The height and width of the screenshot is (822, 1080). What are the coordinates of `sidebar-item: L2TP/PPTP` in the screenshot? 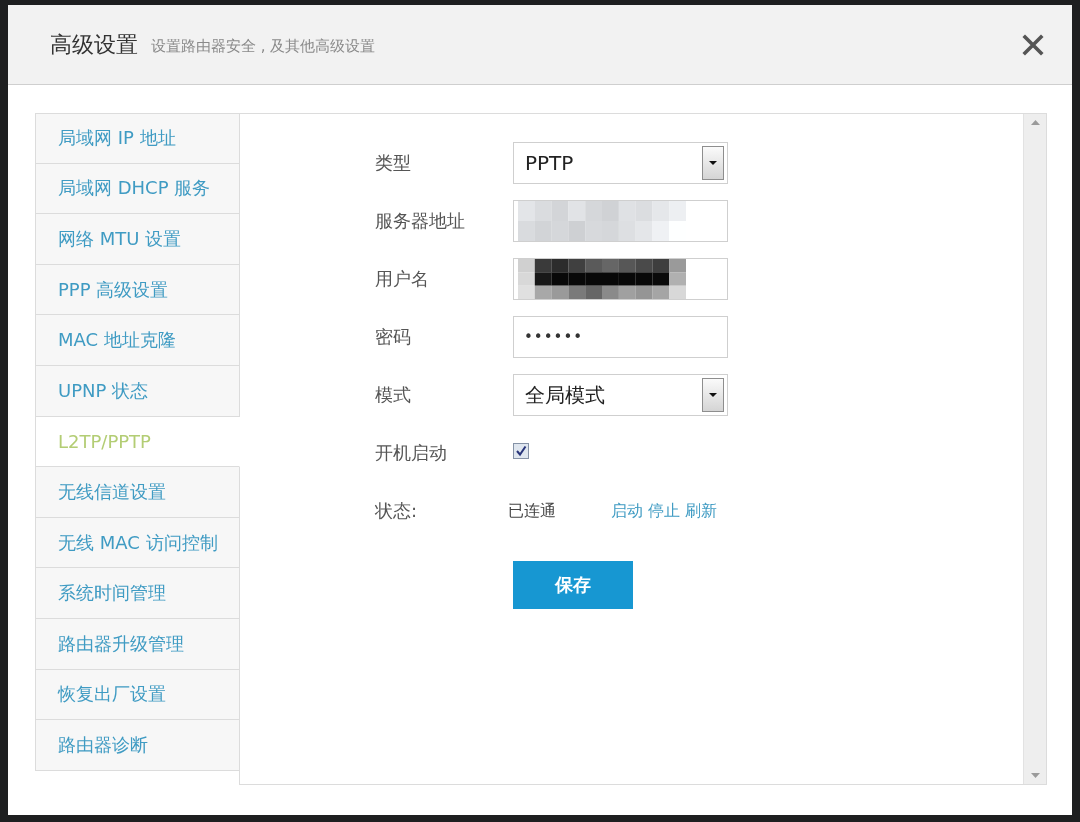 It's located at (137, 442).